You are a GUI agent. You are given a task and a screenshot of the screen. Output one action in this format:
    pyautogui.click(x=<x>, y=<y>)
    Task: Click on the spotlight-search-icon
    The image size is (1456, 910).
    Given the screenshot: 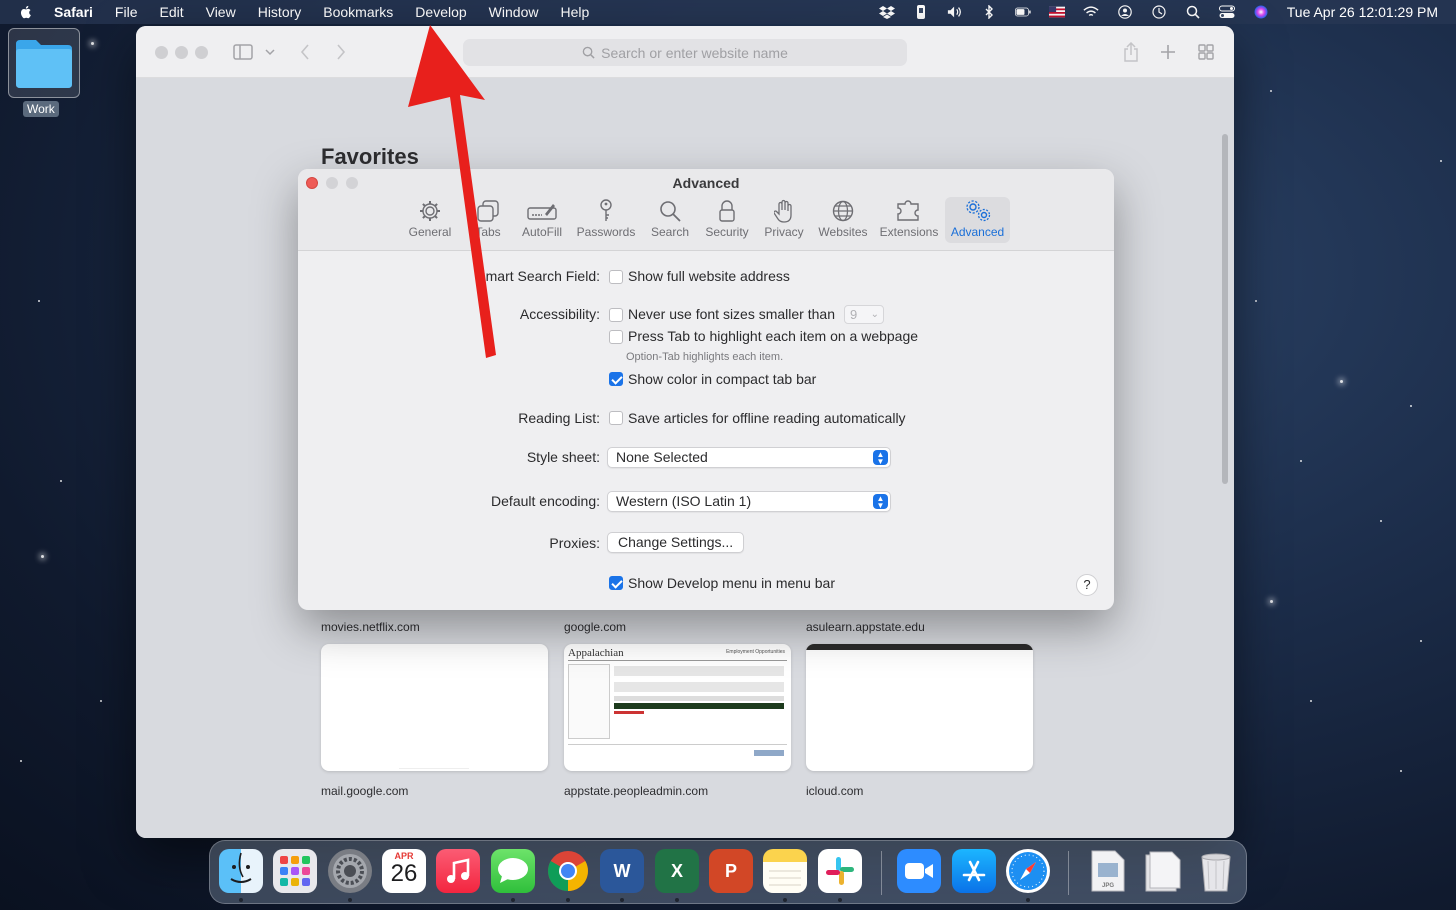 What is the action you would take?
    pyautogui.click(x=1193, y=12)
    